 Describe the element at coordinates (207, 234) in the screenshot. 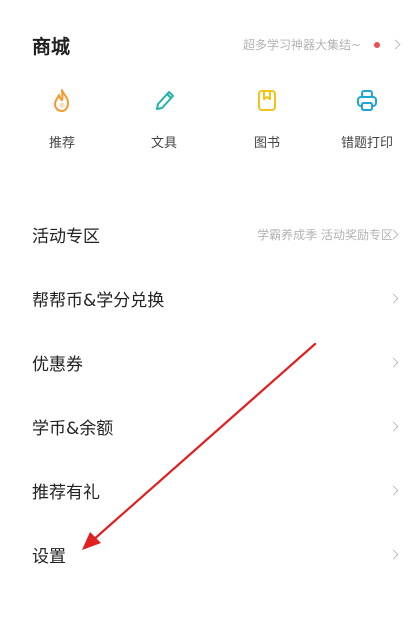

I see `menu-item-activity: 活动专区 学霸养成季 活动奖励专区` at that location.